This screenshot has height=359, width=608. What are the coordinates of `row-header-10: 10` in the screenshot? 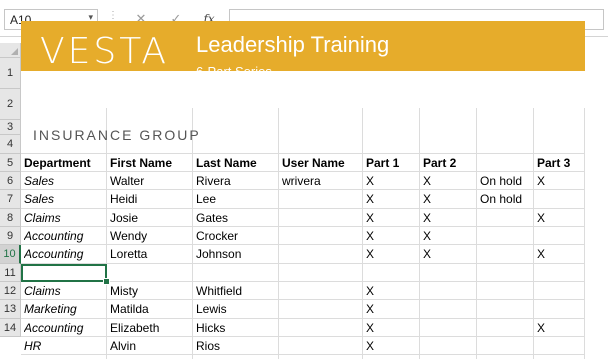 It's located at (10, 254).